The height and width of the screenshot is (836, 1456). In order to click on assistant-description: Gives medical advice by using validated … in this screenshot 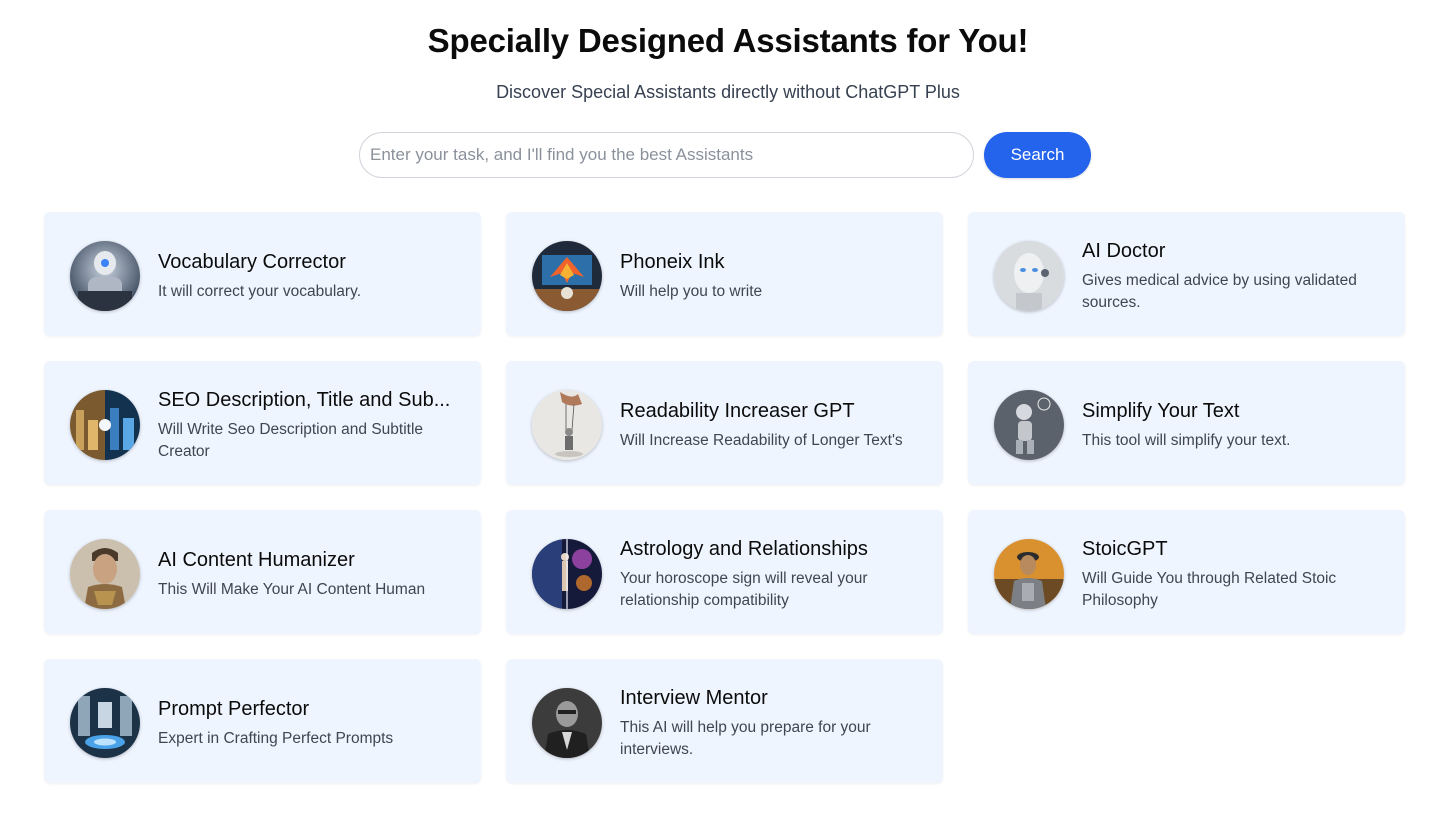, I will do `click(1219, 291)`.